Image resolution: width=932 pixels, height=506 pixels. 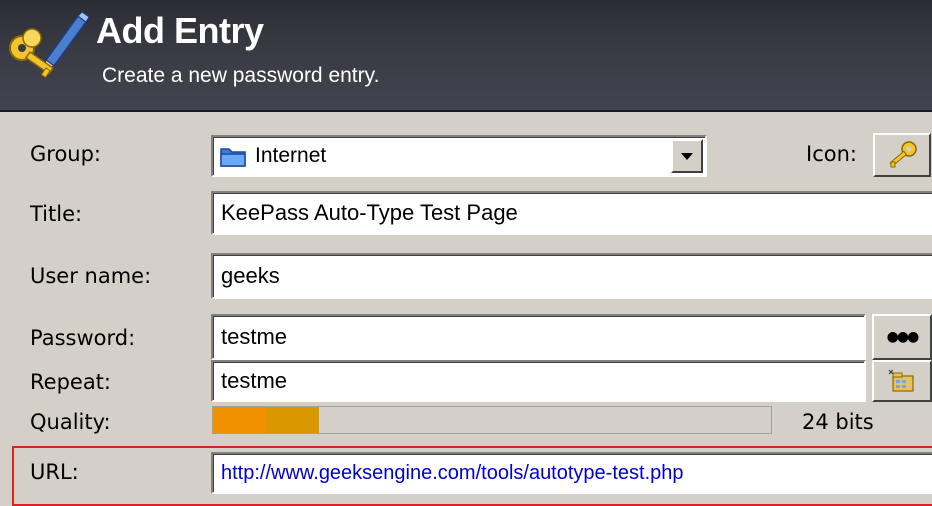 What do you see at coordinates (538, 337) in the screenshot?
I see `password-input: testme` at bounding box center [538, 337].